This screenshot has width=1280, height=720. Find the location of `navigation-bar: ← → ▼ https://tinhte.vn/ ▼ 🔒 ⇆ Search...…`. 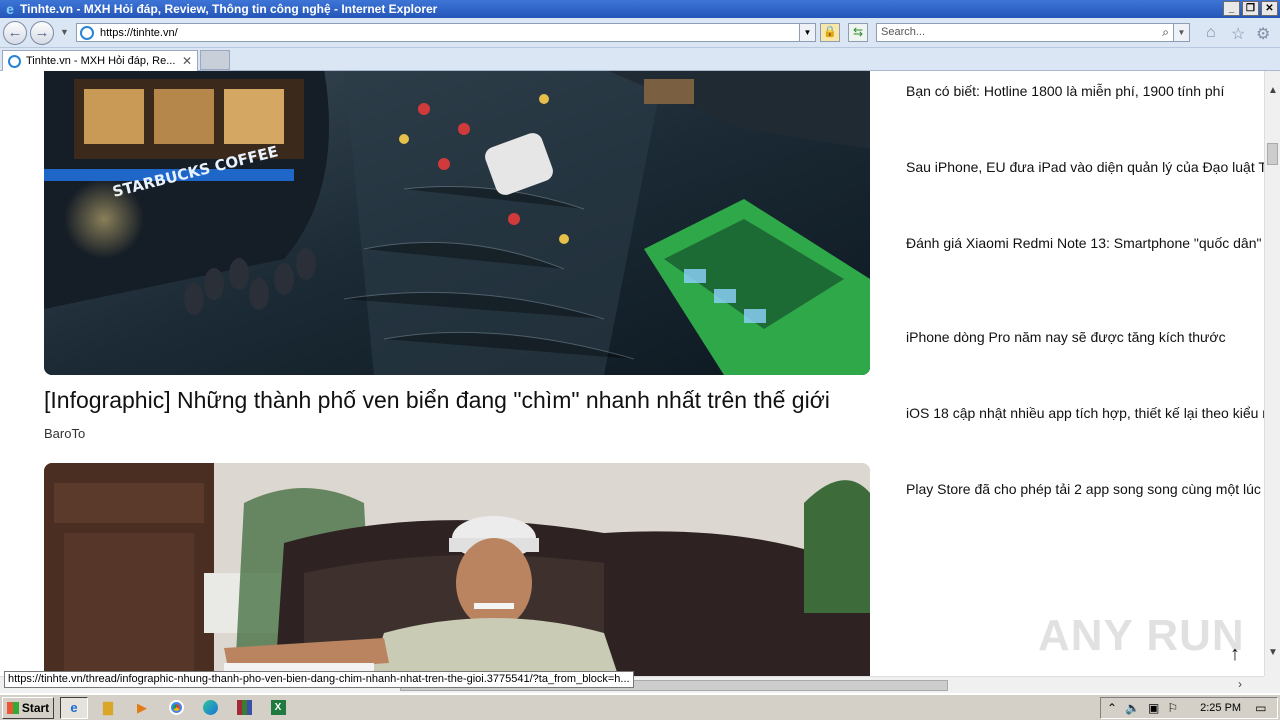

navigation-bar: ← → ▼ https://tinhte.vn/ ▼ 🔒 ⇆ Search...… is located at coordinates (640, 33).